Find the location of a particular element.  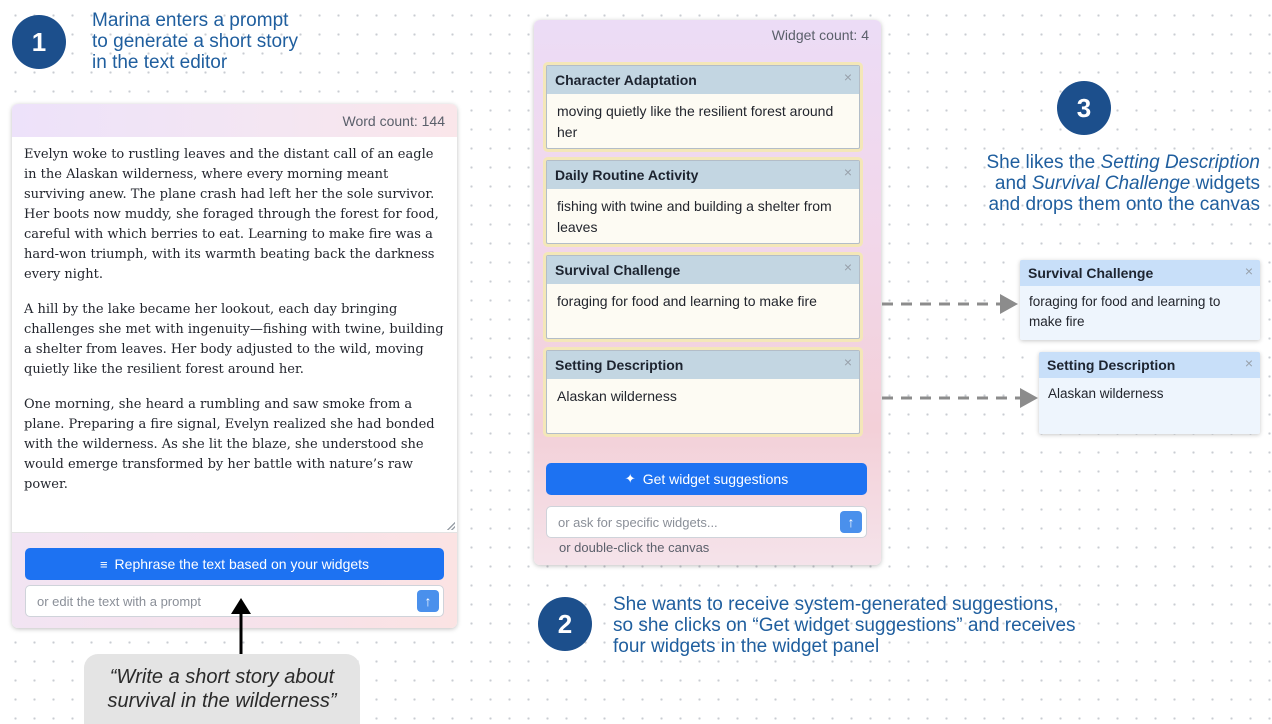

get-suggestions-label: Get widget suggestions is located at coordinates (715, 479).